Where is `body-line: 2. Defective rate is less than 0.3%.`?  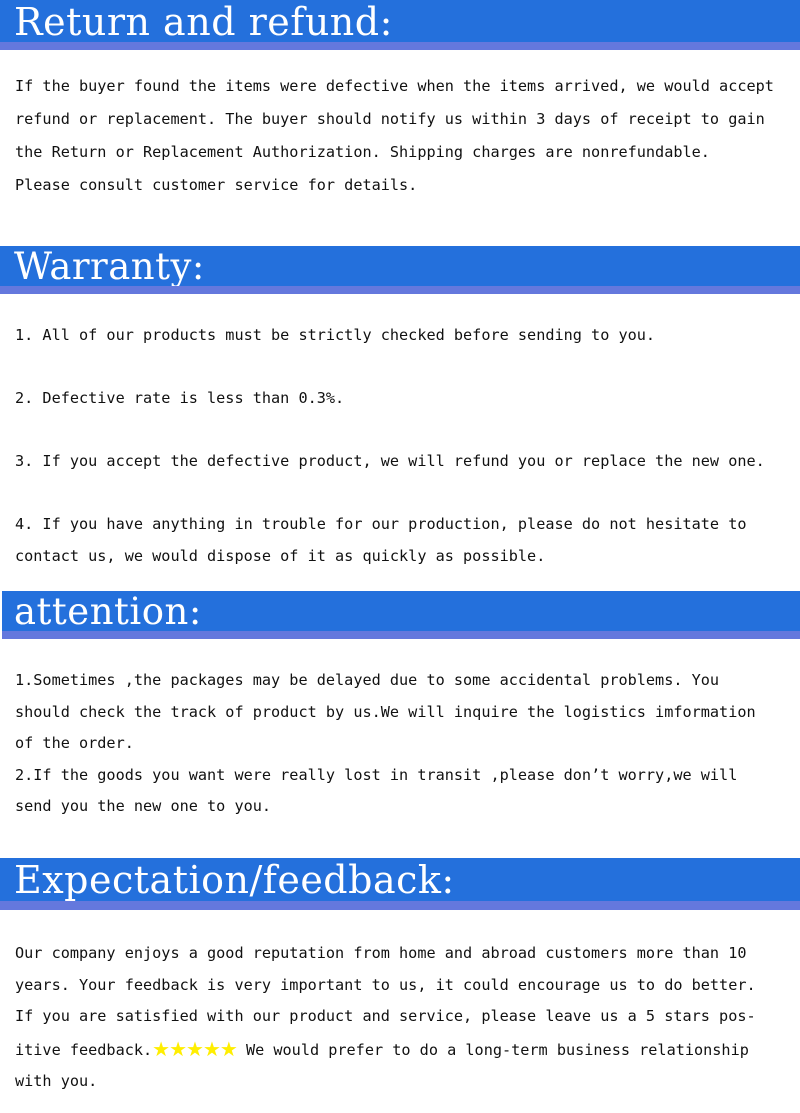
body-line: 2. Defective rate is less than 0.3%. is located at coordinates (180, 398).